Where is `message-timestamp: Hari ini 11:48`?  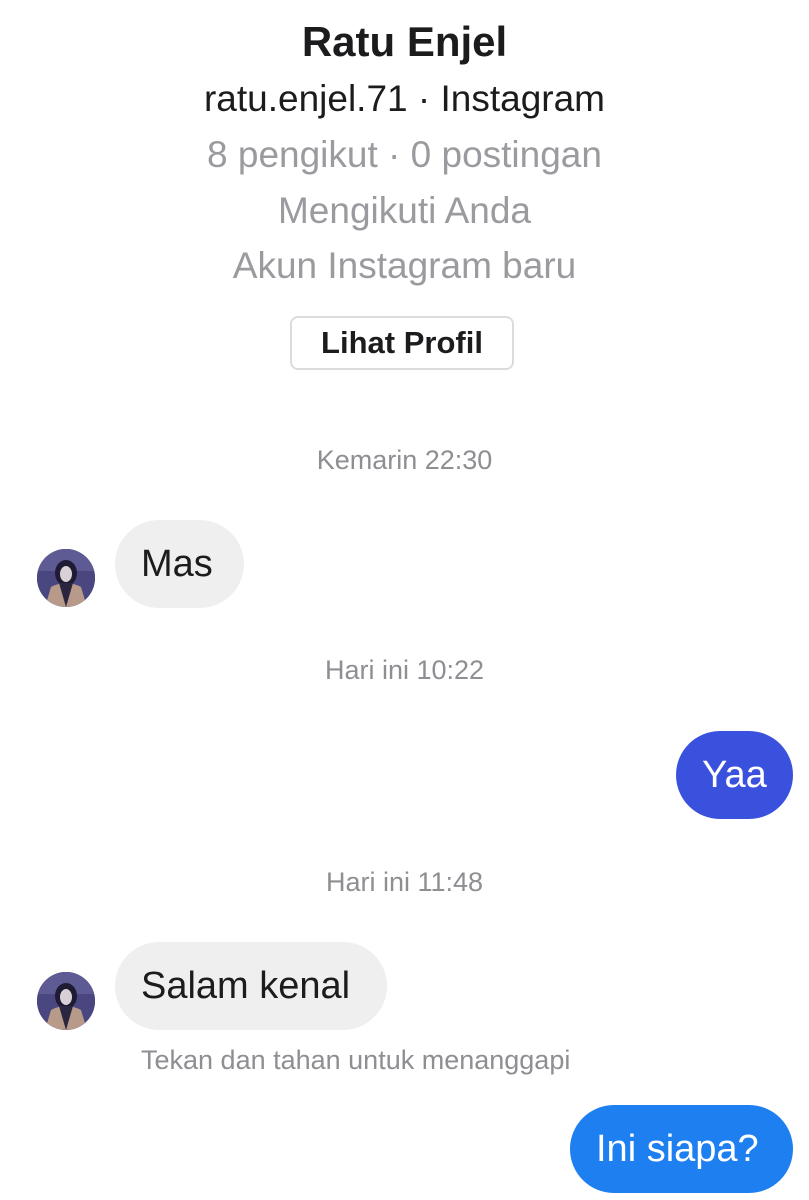 message-timestamp: Hari ini 11:48 is located at coordinates (404, 882).